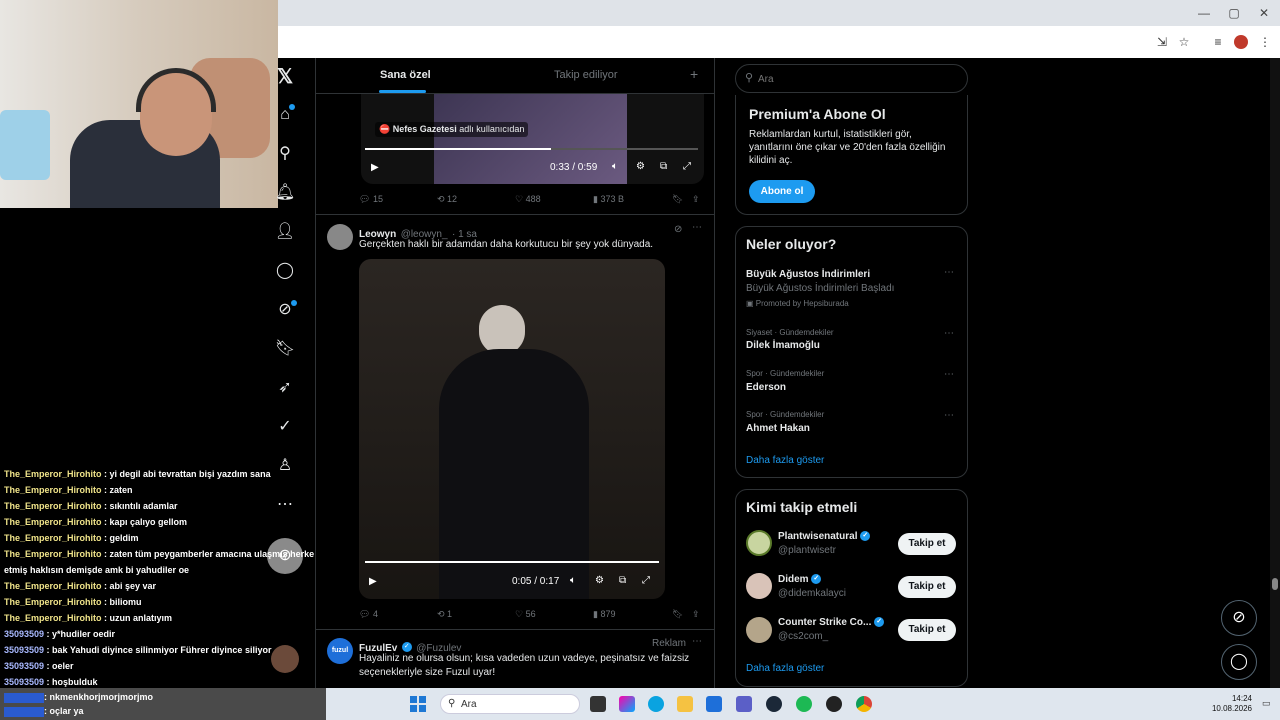 The width and height of the screenshot is (1280, 720). Describe the element at coordinates (1234, 13) in the screenshot. I see `maximize-icon: ▢` at that location.